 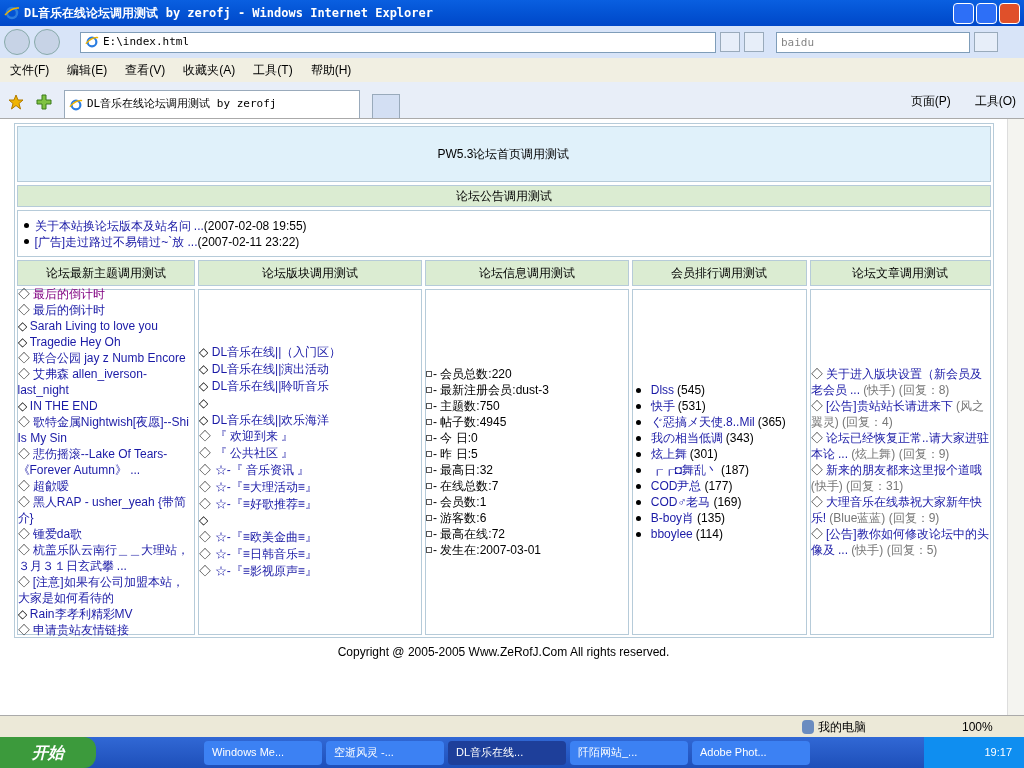 I want to click on board-link: ☆-『 音乐资讯 』, so click(x=262, y=470).